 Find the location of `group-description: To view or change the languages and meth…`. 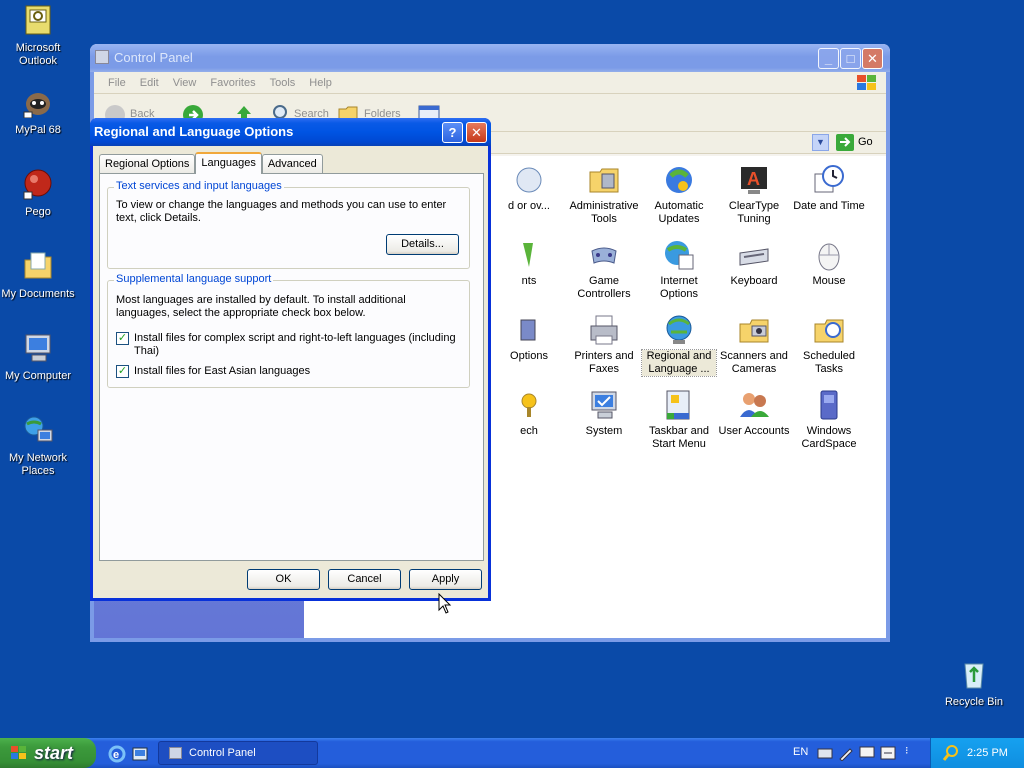

group-description: To view or change the languages and meth… is located at coordinates (281, 211).